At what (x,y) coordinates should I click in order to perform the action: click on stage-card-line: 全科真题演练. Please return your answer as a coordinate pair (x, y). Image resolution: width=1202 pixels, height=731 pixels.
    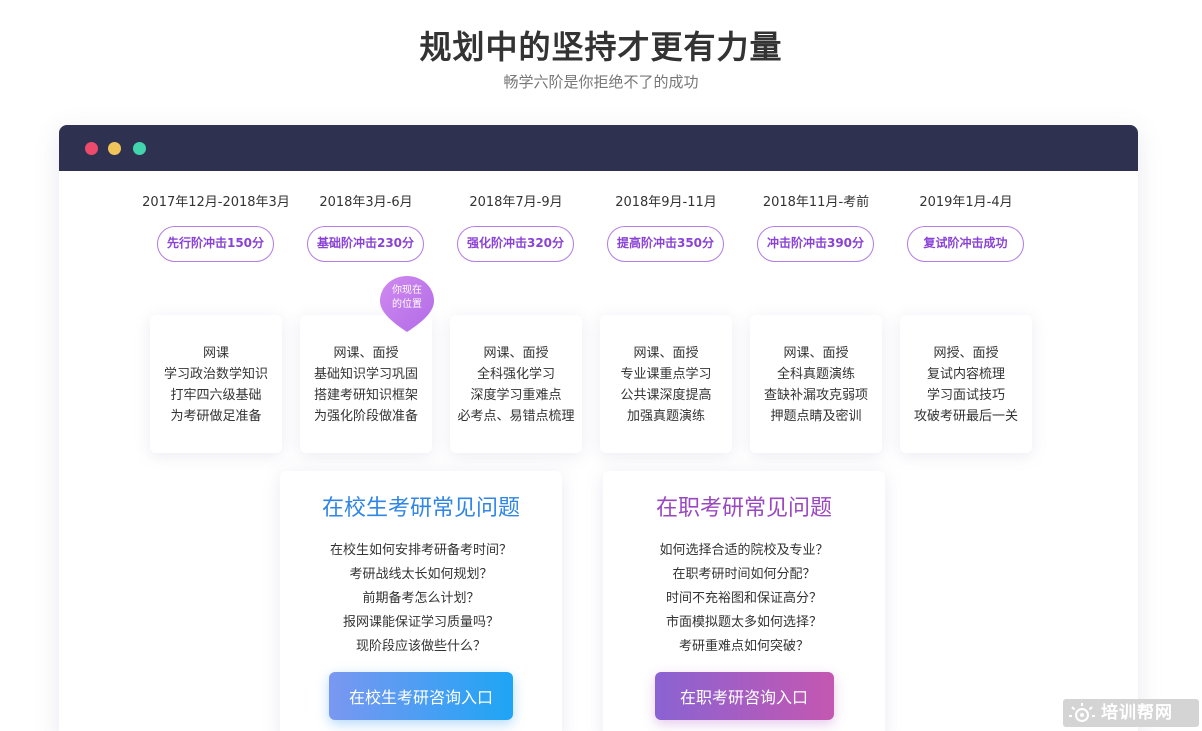
    Looking at the image, I should click on (815, 374).